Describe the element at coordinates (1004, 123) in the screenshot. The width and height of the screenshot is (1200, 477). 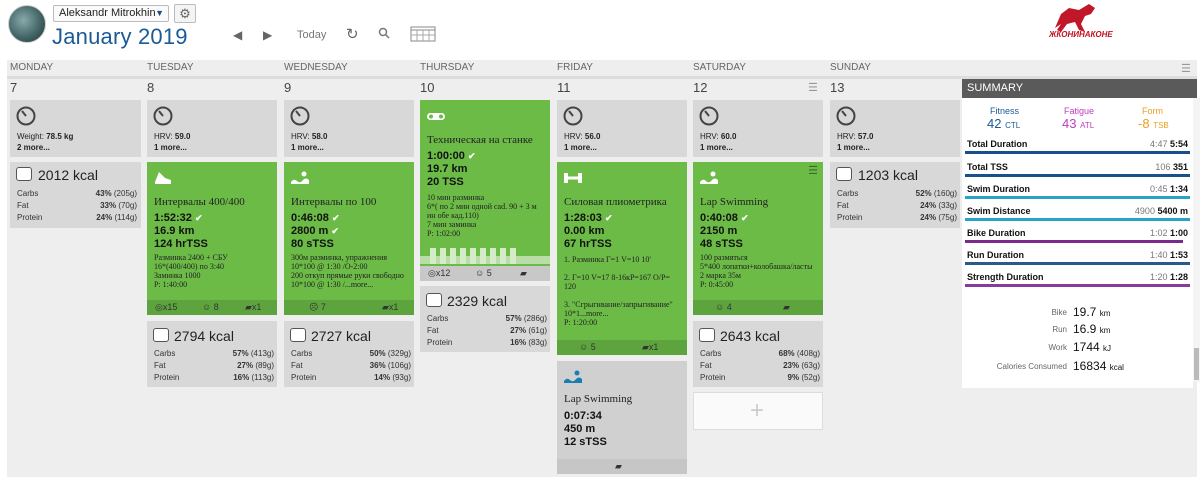
I see `fitness-value: 42 CTL` at that location.